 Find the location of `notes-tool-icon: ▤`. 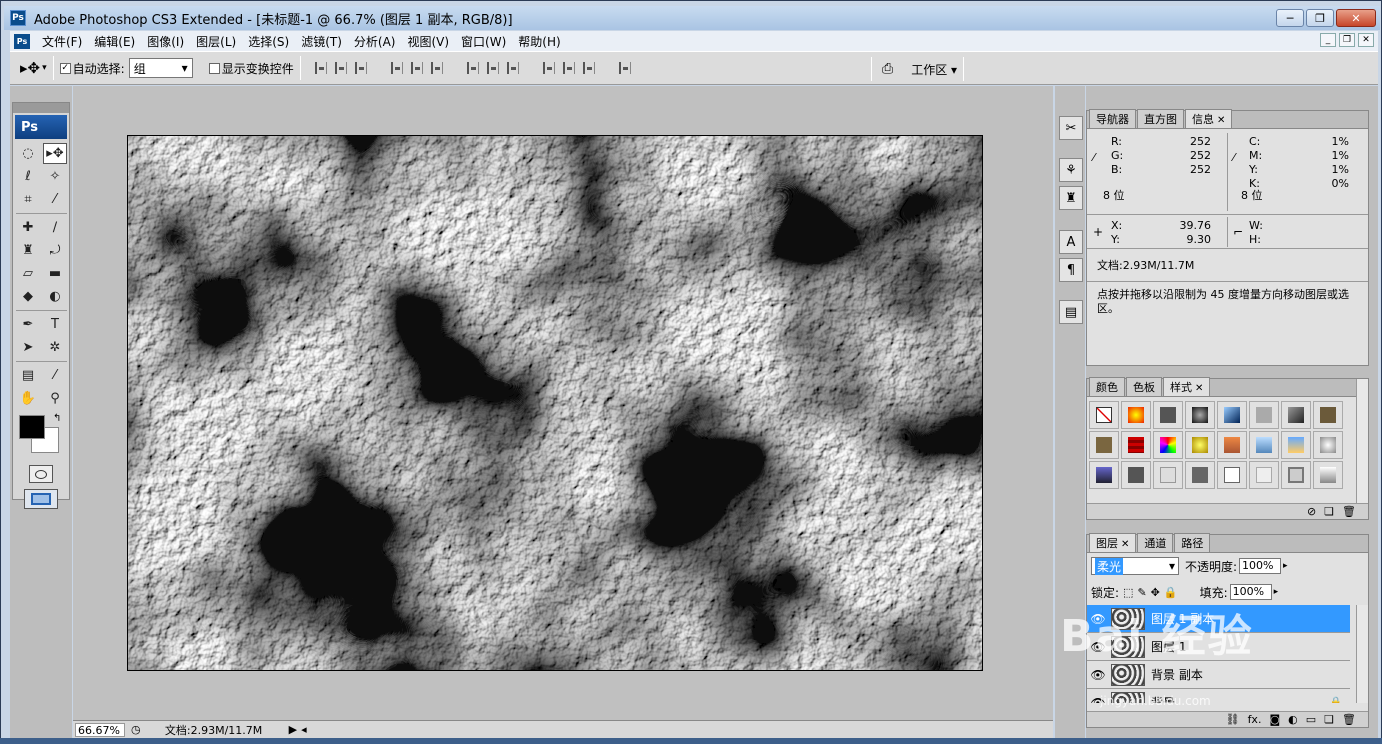

notes-tool-icon: ▤ is located at coordinates (28, 375).